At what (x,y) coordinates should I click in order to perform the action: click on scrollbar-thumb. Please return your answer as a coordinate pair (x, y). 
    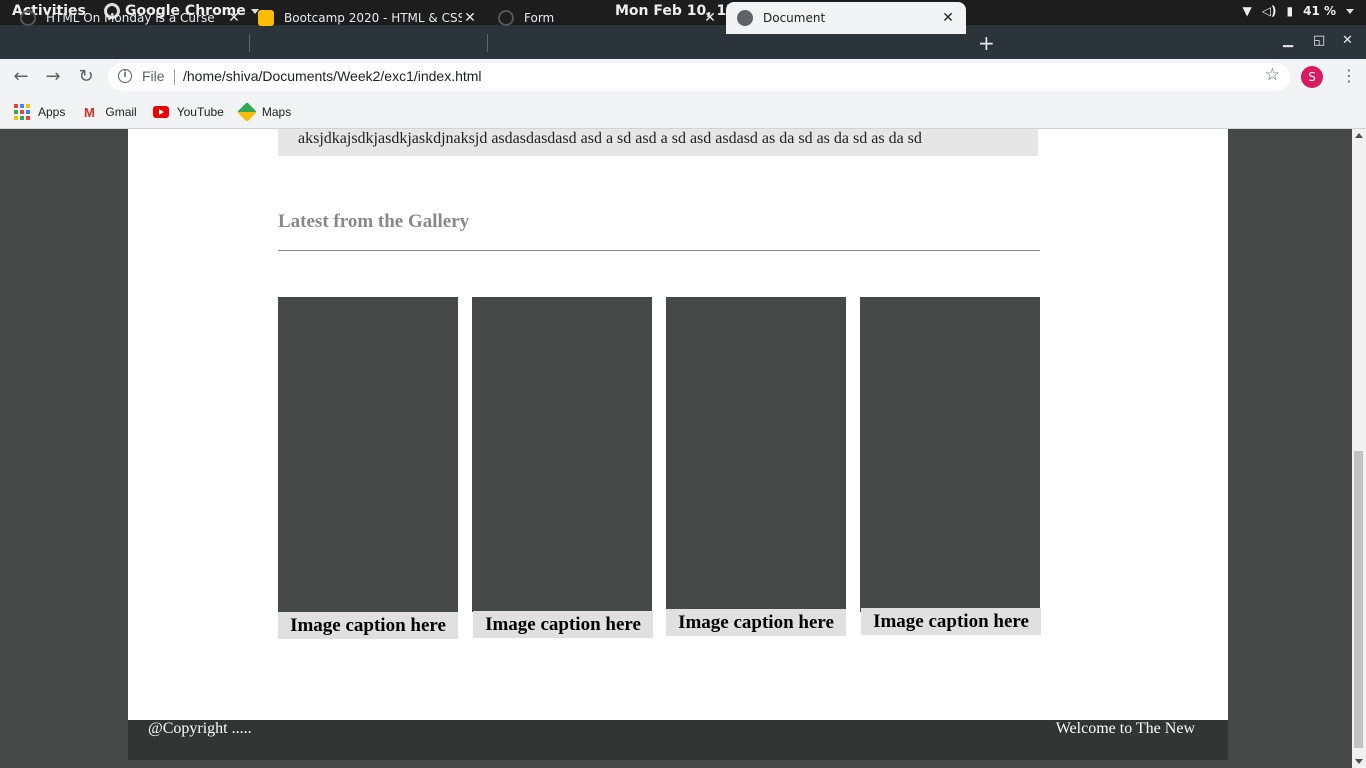
    Looking at the image, I should click on (1358, 599).